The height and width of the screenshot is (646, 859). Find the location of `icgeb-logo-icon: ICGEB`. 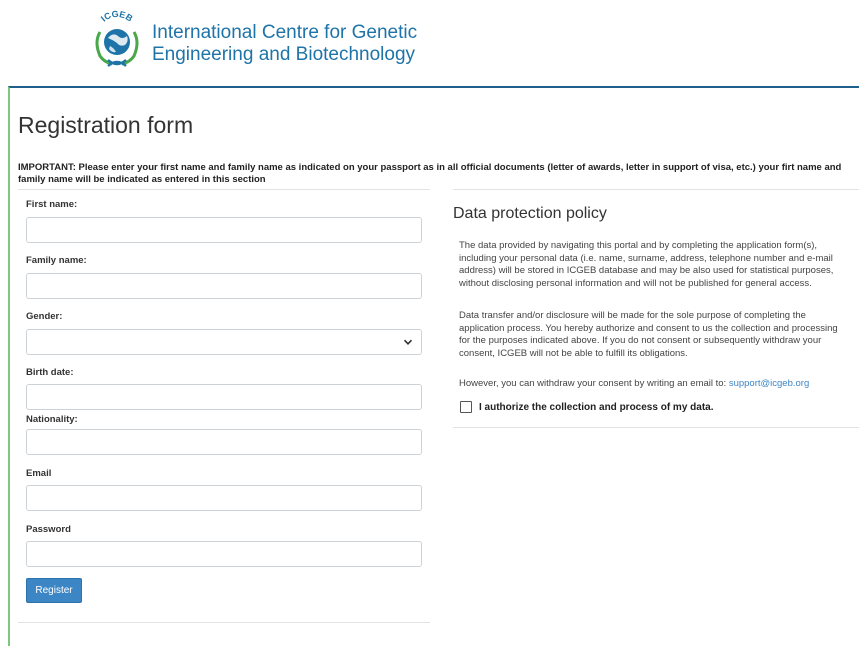

icgeb-logo-icon: ICGEB is located at coordinates (117, 40).